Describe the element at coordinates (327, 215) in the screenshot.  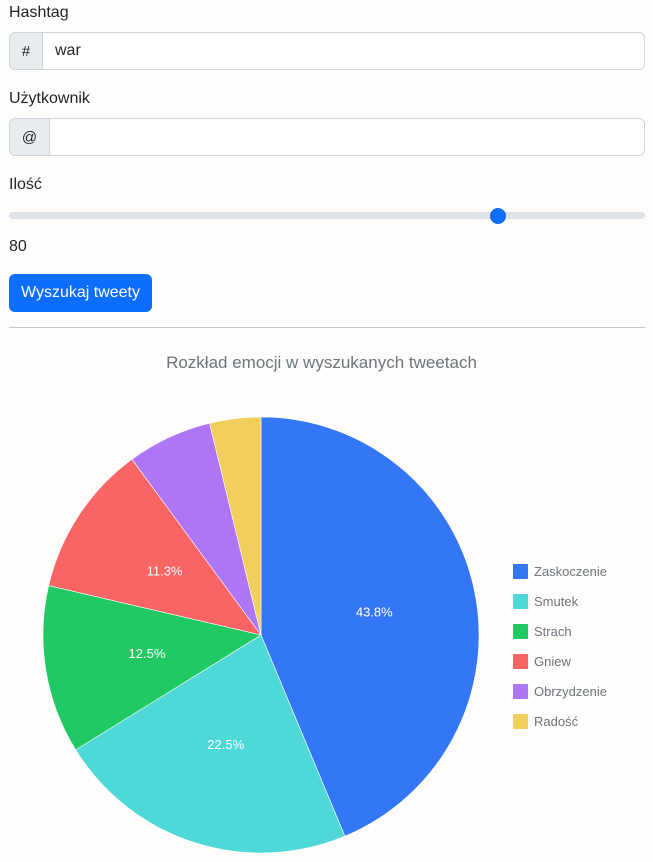
I see `count-slider-track` at that location.